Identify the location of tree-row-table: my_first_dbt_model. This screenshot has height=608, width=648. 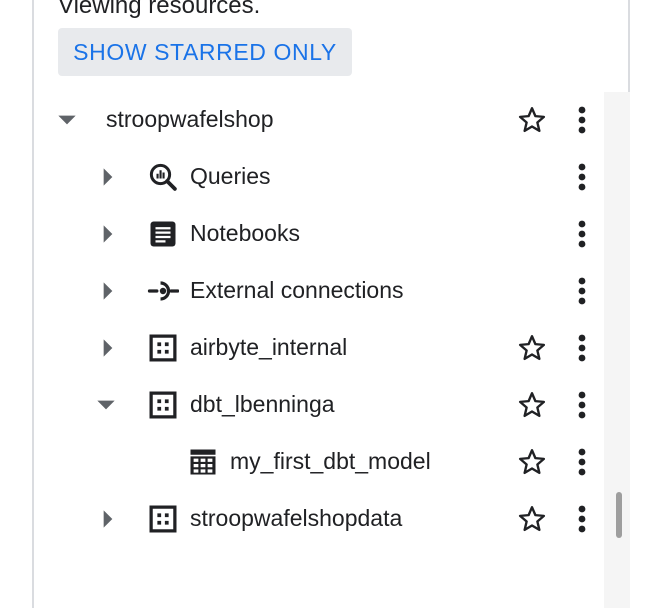
(319, 462).